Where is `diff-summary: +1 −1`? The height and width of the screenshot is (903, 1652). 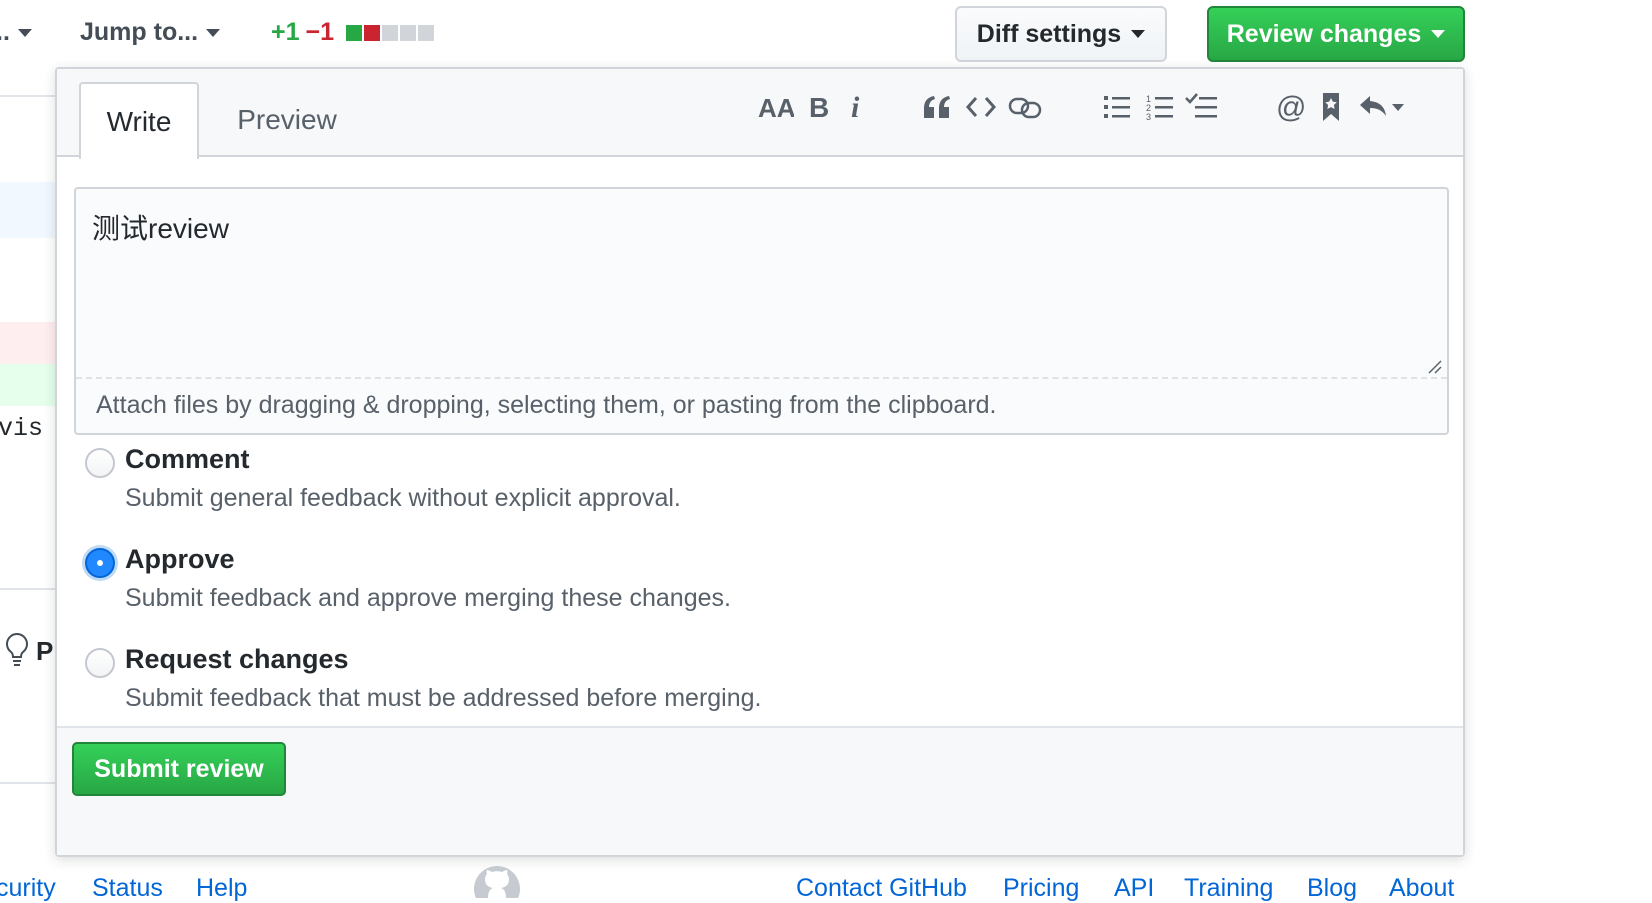
diff-summary: +1 −1 is located at coordinates (353, 32).